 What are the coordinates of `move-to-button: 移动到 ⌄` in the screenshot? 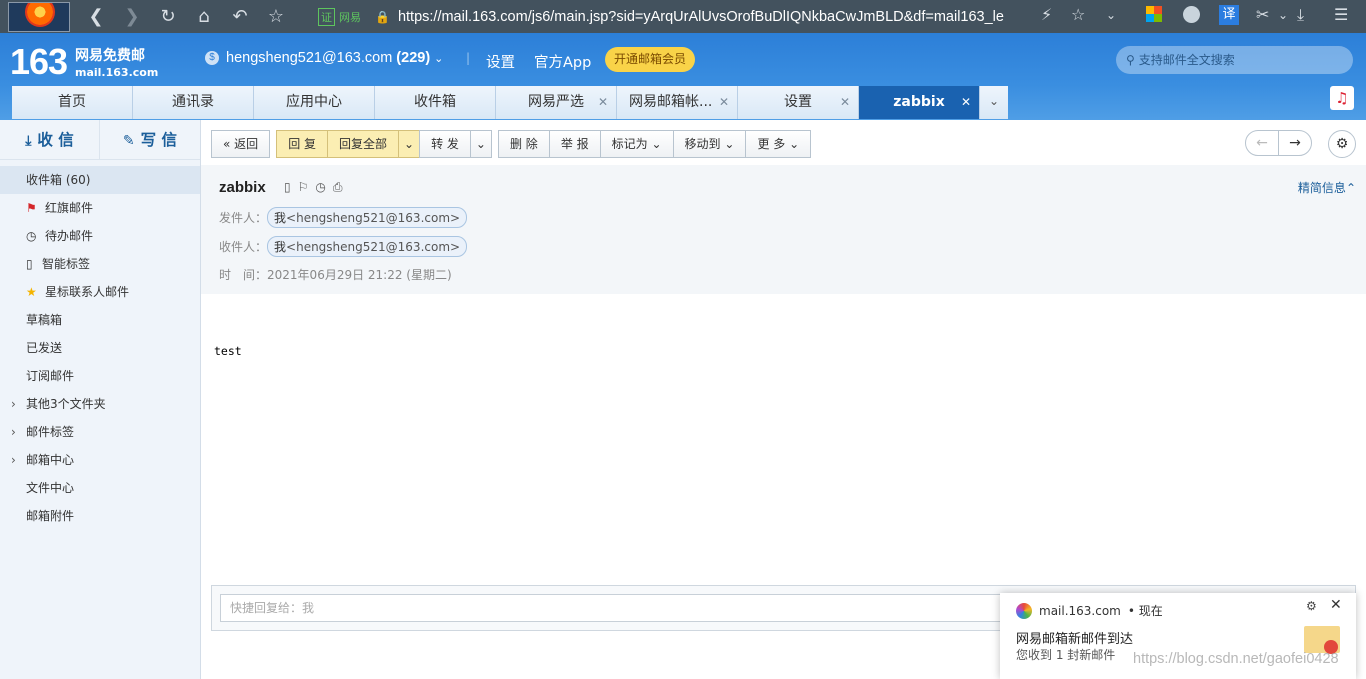 It's located at (709, 144).